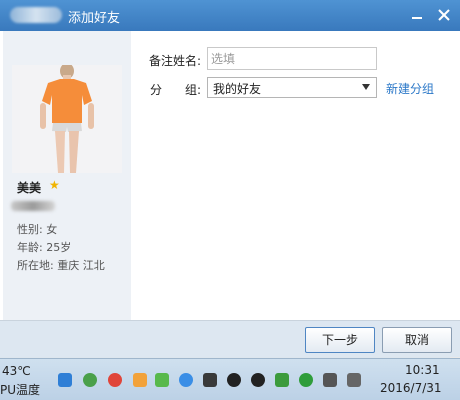  I want to click on netease-music-icon, so click(115, 380).